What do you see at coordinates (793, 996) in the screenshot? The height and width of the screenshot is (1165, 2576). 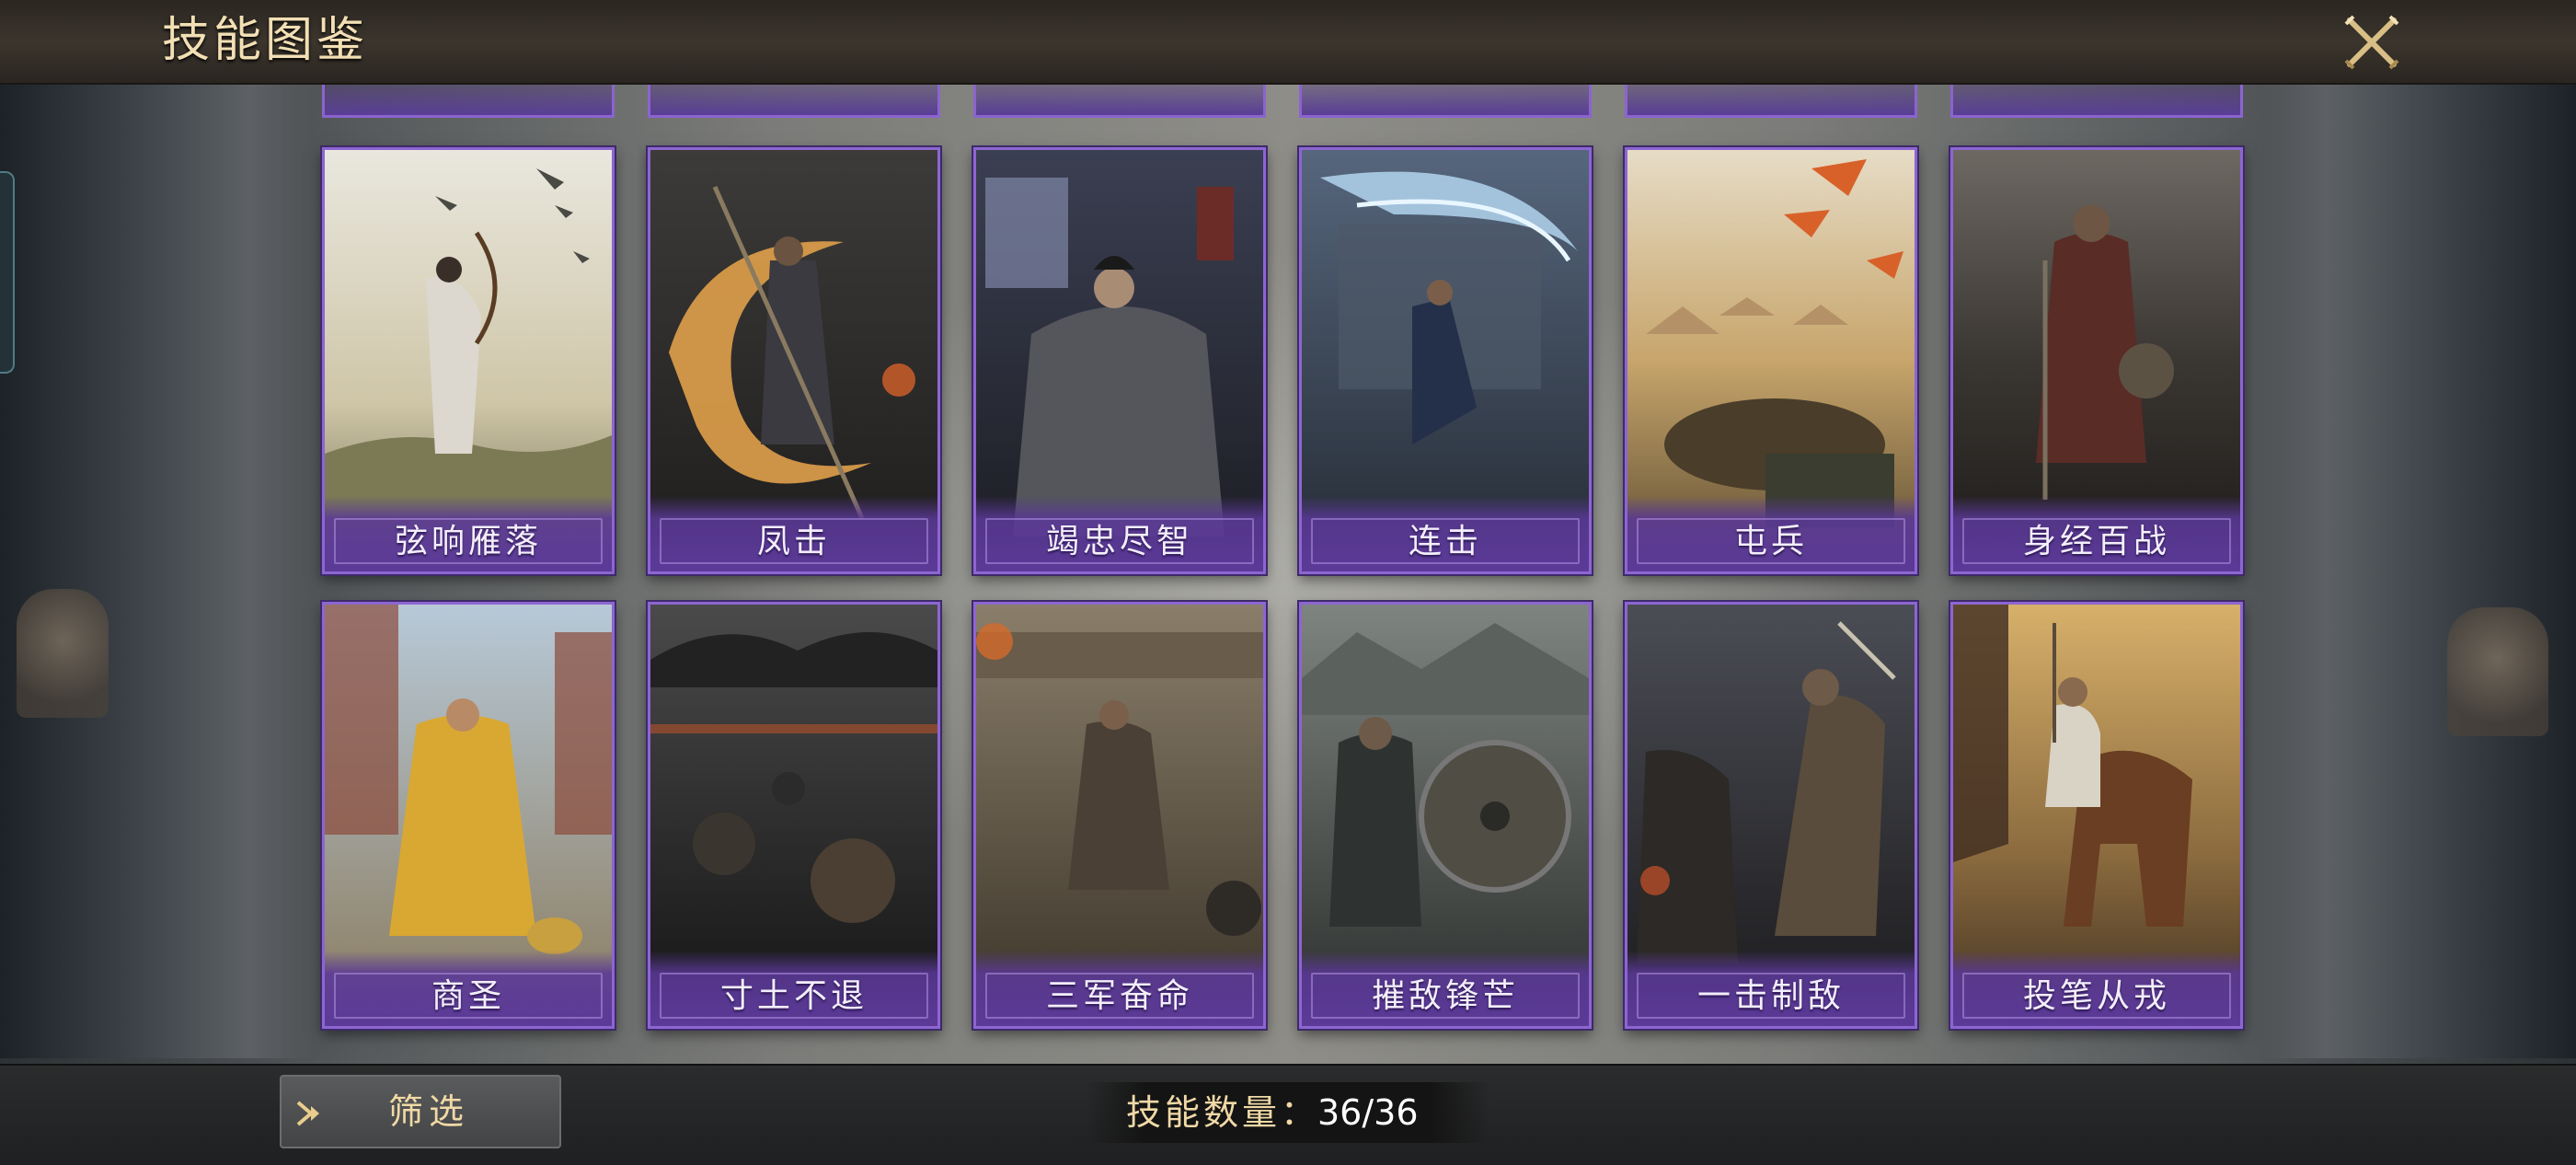 I see `skill-name: 寸土不退` at bounding box center [793, 996].